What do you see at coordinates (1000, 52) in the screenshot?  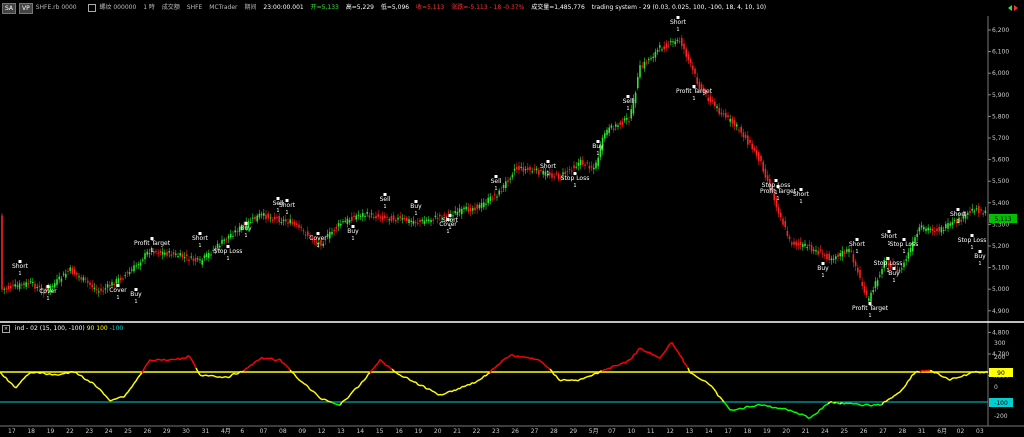 I see `price-axis-label: 6,100` at bounding box center [1000, 52].